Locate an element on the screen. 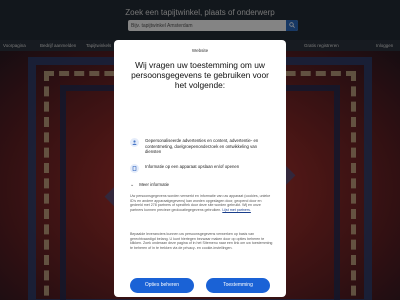 This screenshot has width=400, height=300. consent-button: Toestemming is located at coordinates (238, 285).